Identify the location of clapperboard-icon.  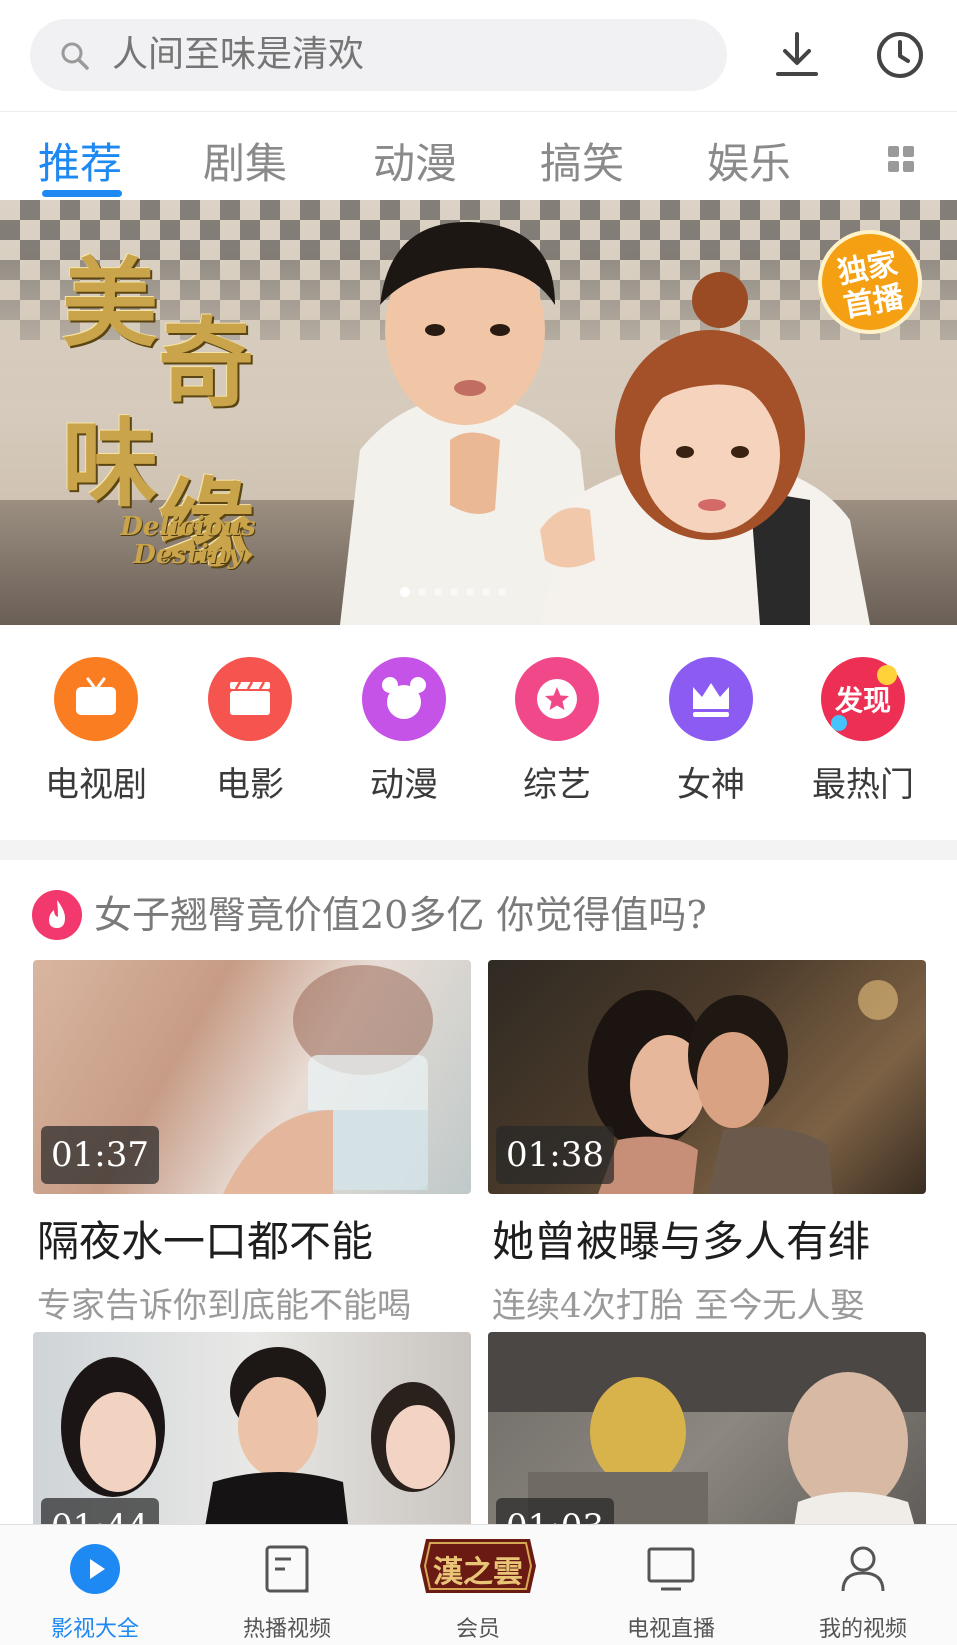
(250, 698).